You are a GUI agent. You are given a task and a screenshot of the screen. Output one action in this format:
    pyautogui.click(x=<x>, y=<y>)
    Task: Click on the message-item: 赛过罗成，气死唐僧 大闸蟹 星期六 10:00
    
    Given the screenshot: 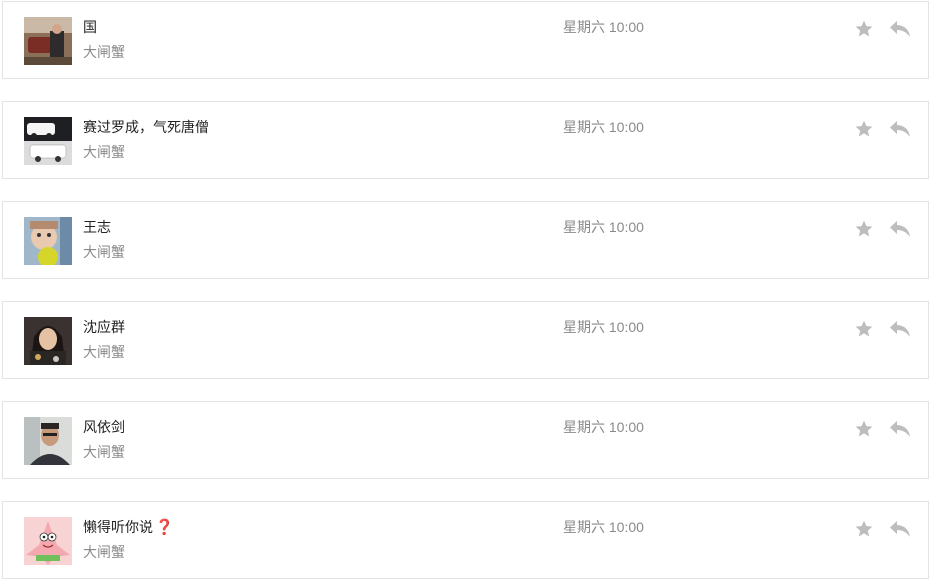 What is the action you would take?
    pyautogui.click(x=465, y=140)
    